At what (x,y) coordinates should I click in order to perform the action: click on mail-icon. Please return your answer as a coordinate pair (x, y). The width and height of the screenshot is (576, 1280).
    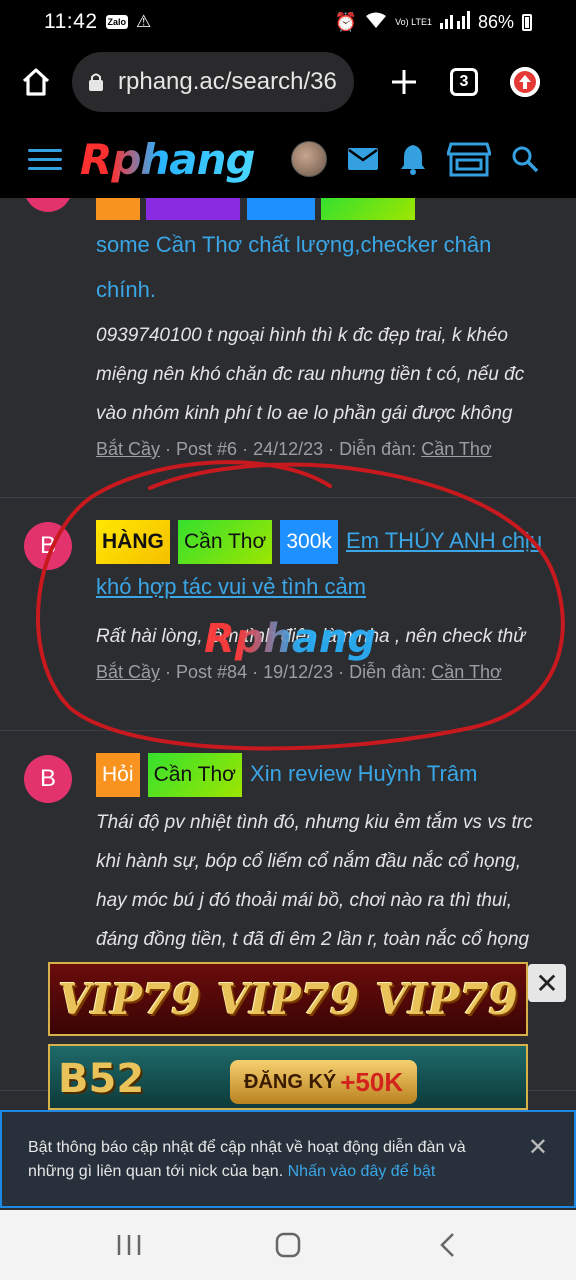
    Looking at the image, I should click on (363, 159).